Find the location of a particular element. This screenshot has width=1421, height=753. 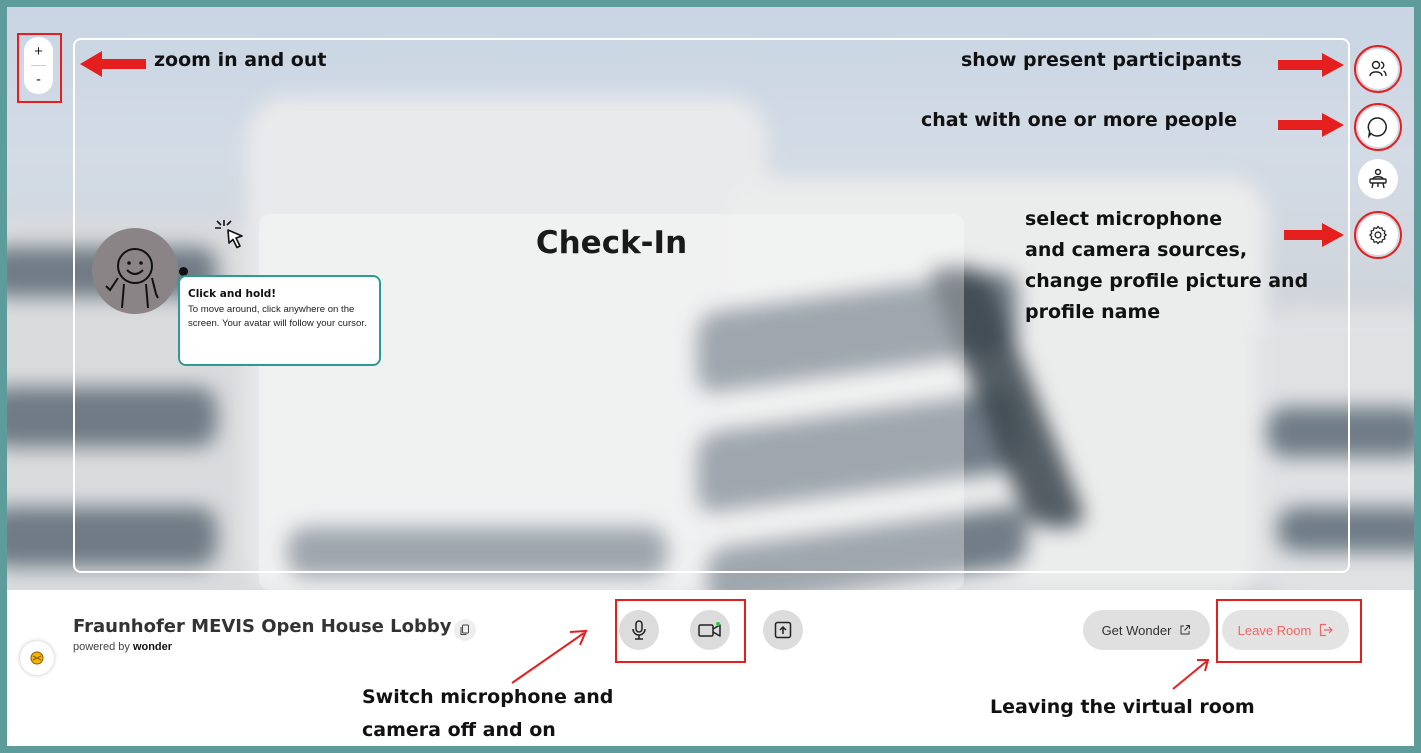

participants-icon is located at coordinates (1378, 68).